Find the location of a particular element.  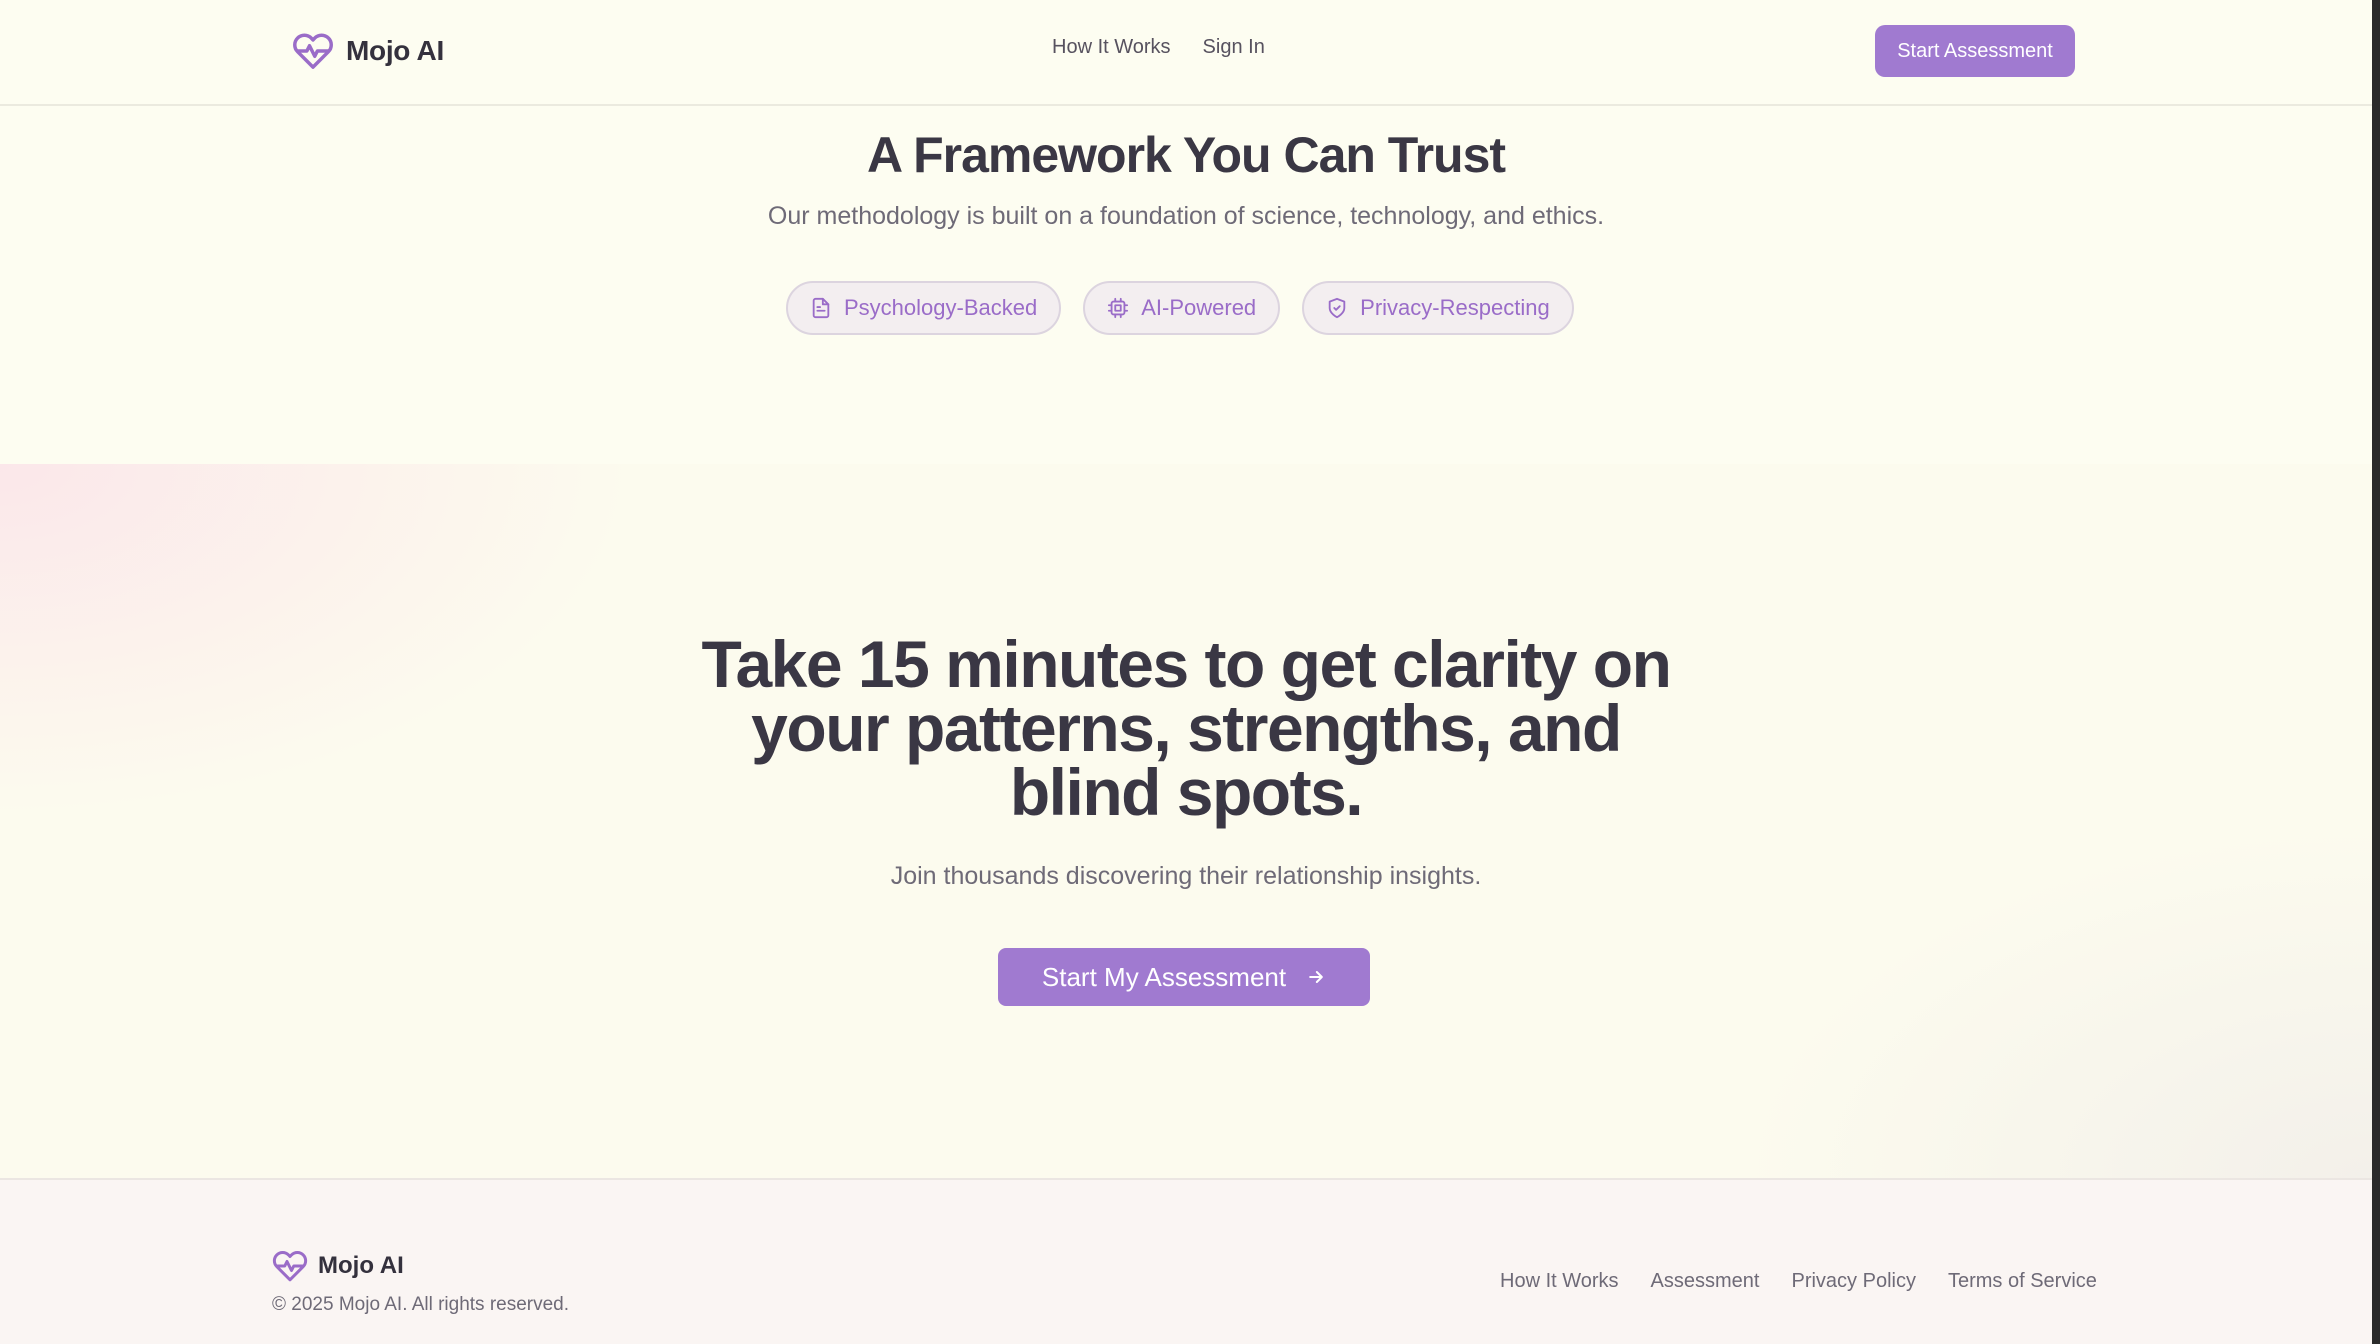

cpu-icon is located at coordinates (1118, 308).